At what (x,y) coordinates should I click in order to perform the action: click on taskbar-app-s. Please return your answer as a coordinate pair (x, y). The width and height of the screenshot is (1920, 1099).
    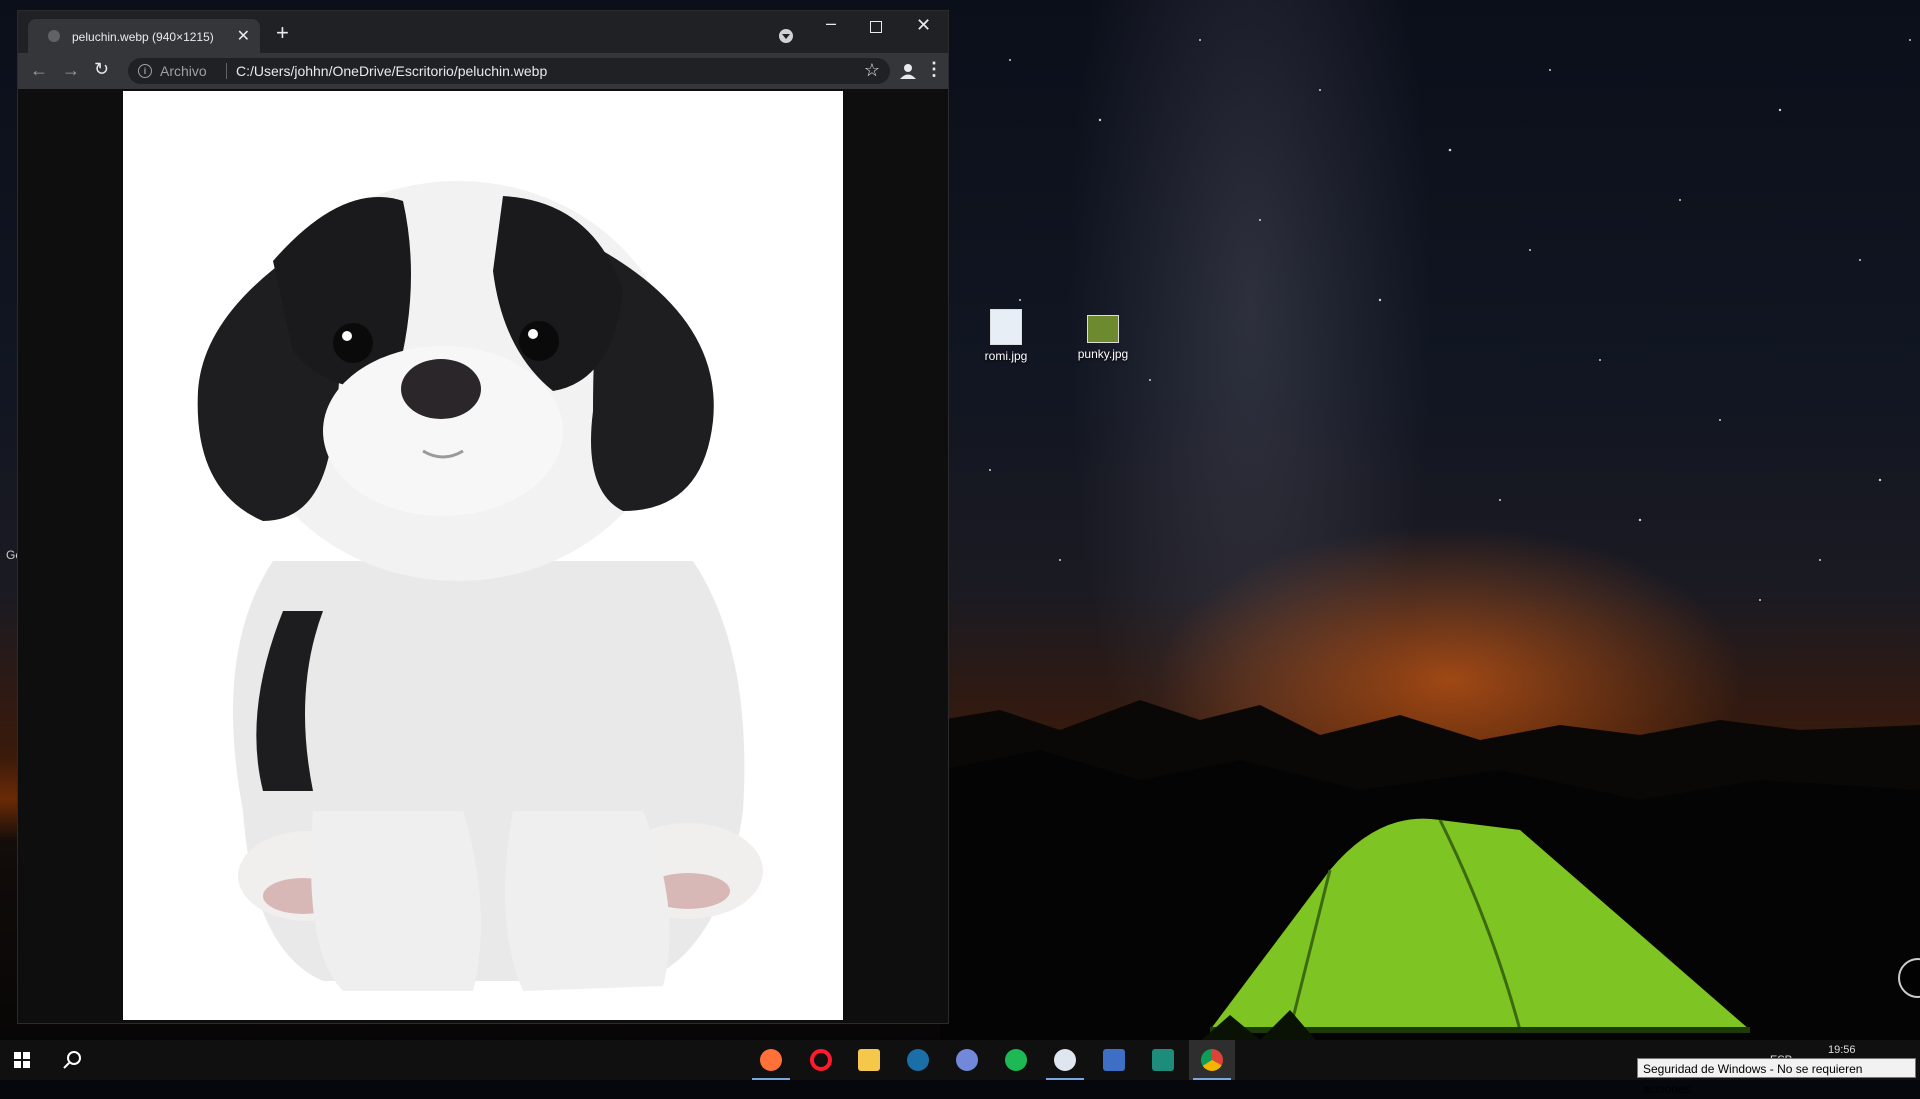
    Looking at the image, I should click on (1163, 1060).